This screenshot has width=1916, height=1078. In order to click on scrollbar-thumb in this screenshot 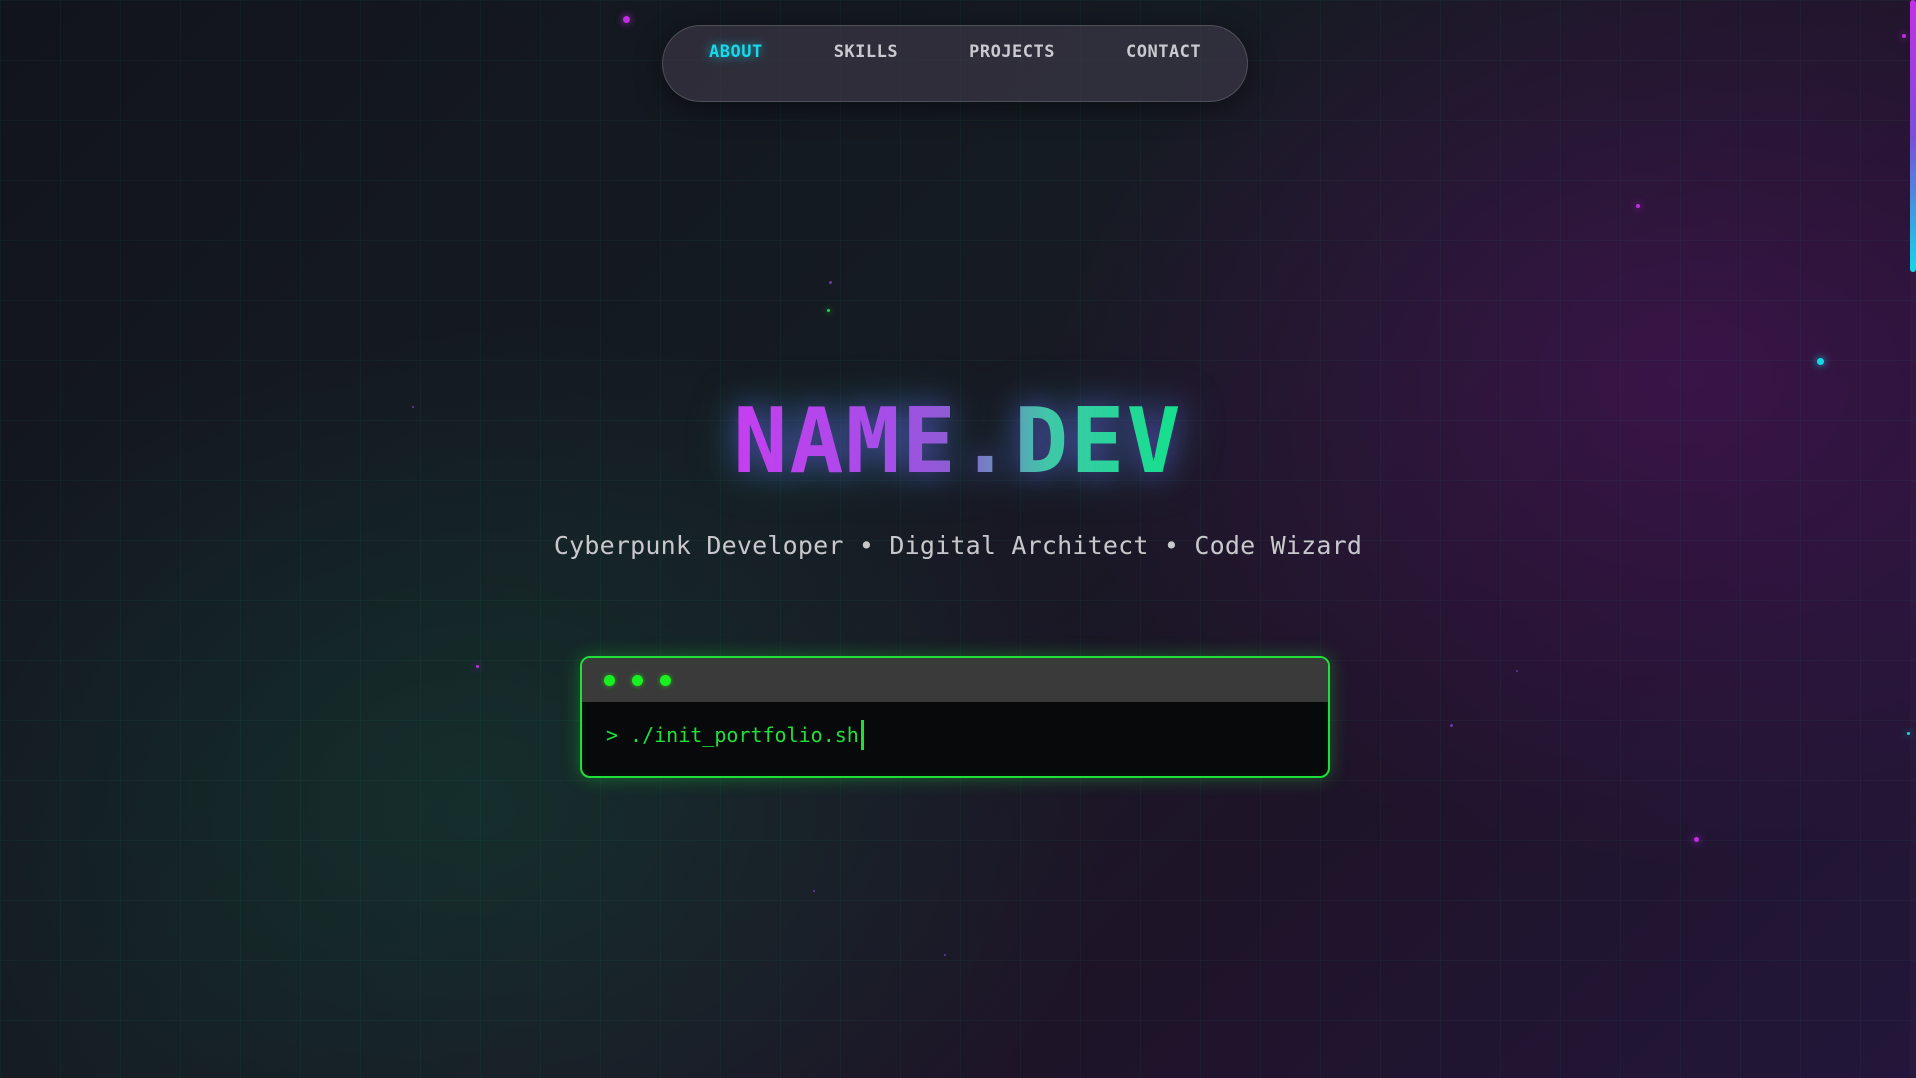, I will do `click(1913, 136)`.